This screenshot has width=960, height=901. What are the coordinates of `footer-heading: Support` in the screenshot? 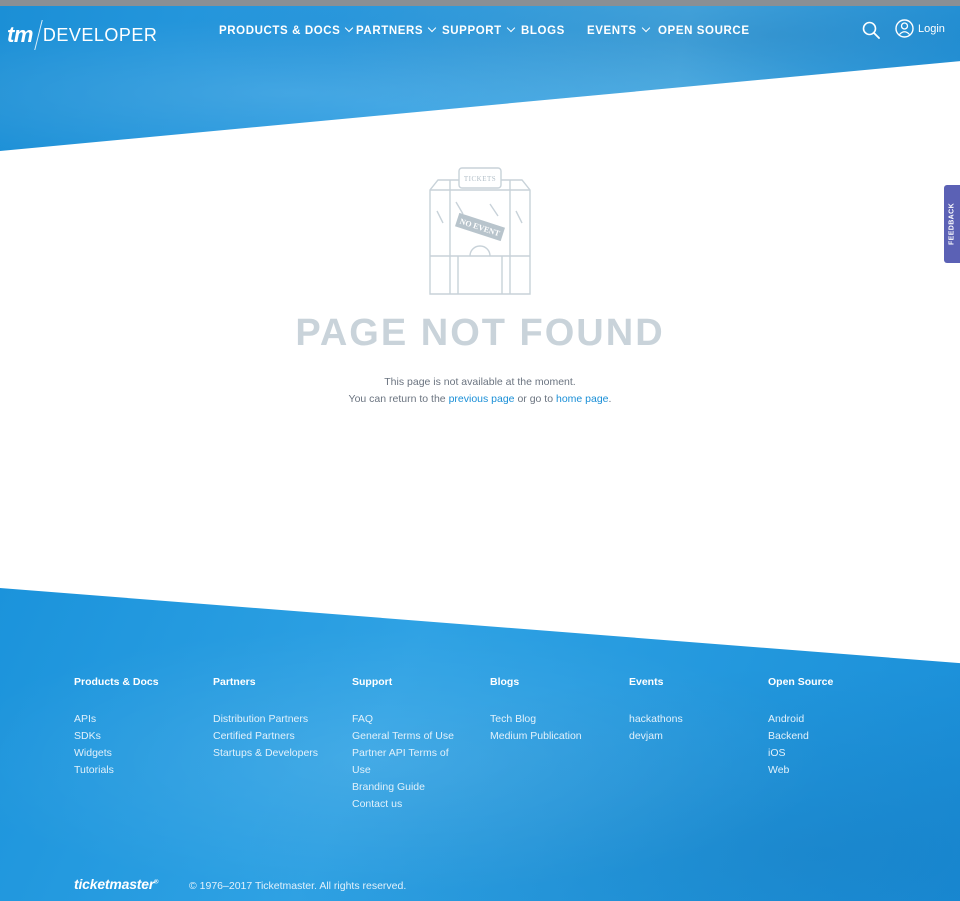 It's located at (372, 682).